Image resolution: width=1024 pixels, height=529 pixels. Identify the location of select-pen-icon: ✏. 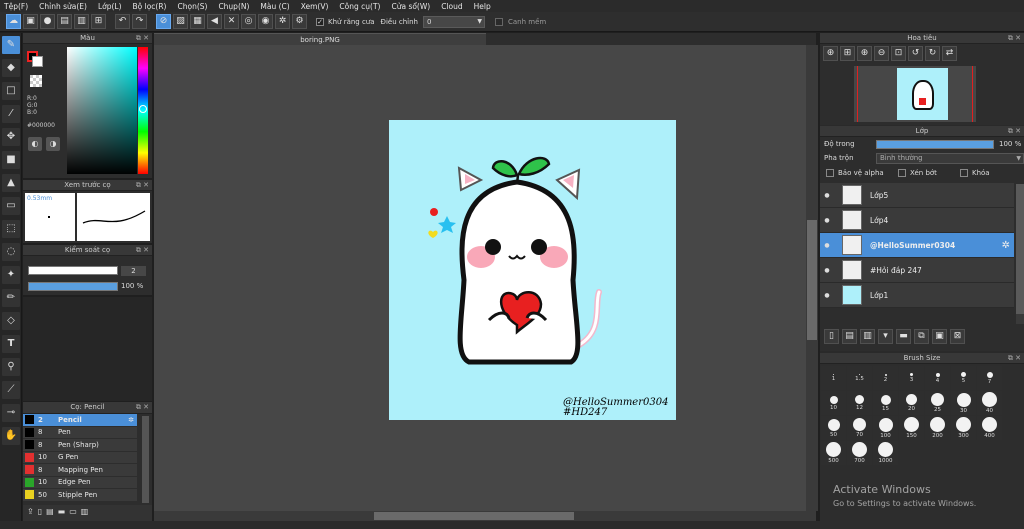
(11, 298).